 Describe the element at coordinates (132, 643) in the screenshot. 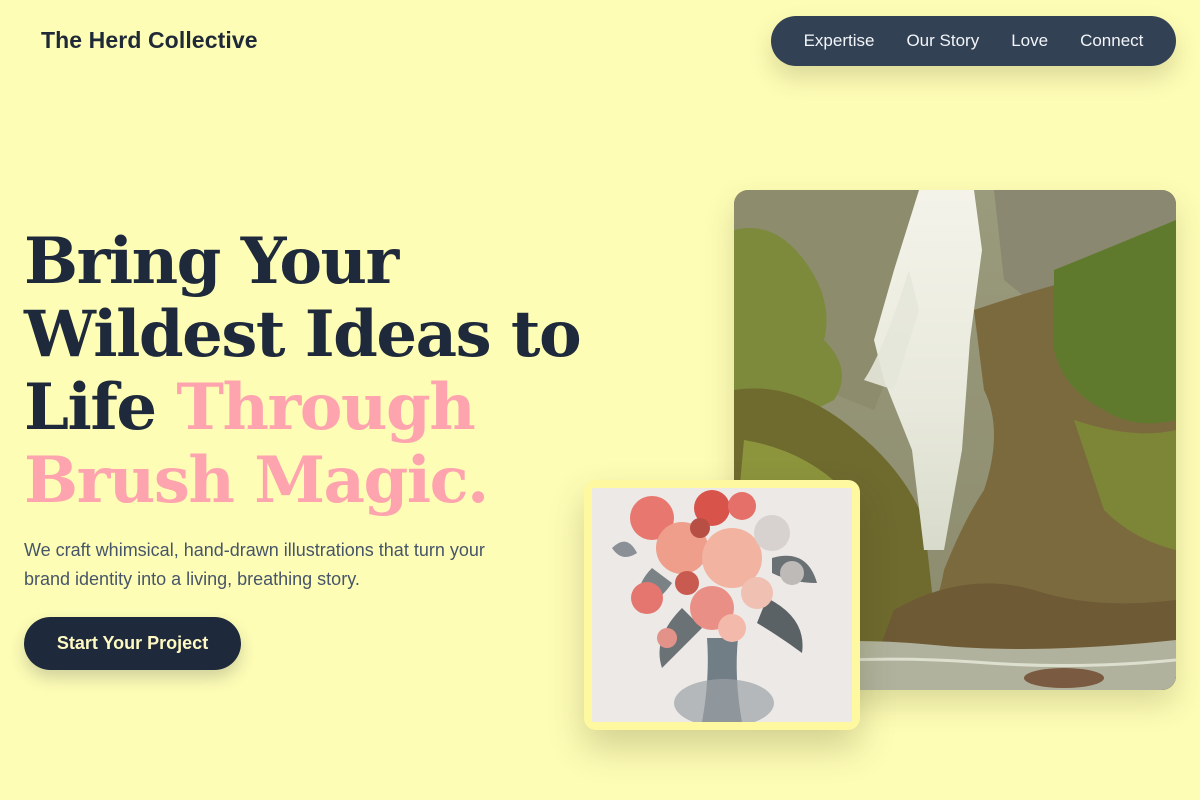

I see `start-project-button: Start Your Project` at that location.